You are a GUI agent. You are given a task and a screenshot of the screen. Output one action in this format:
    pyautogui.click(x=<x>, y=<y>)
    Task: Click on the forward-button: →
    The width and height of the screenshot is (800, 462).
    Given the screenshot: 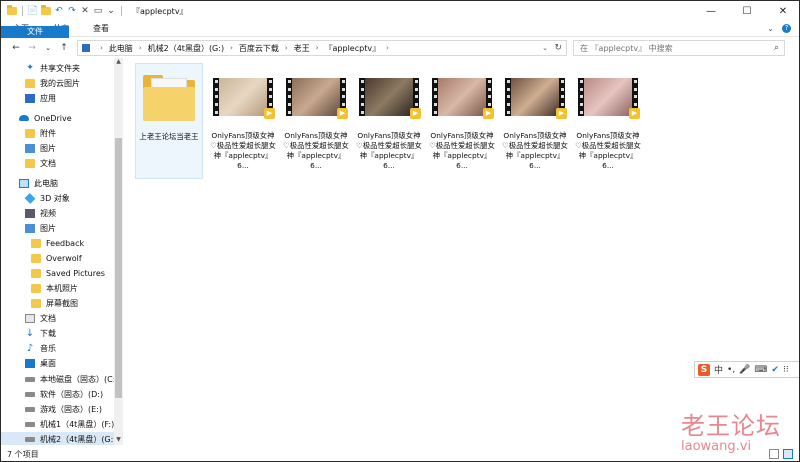 What is the action you would take?
    pyautogui.click(x=32, y=48)
    